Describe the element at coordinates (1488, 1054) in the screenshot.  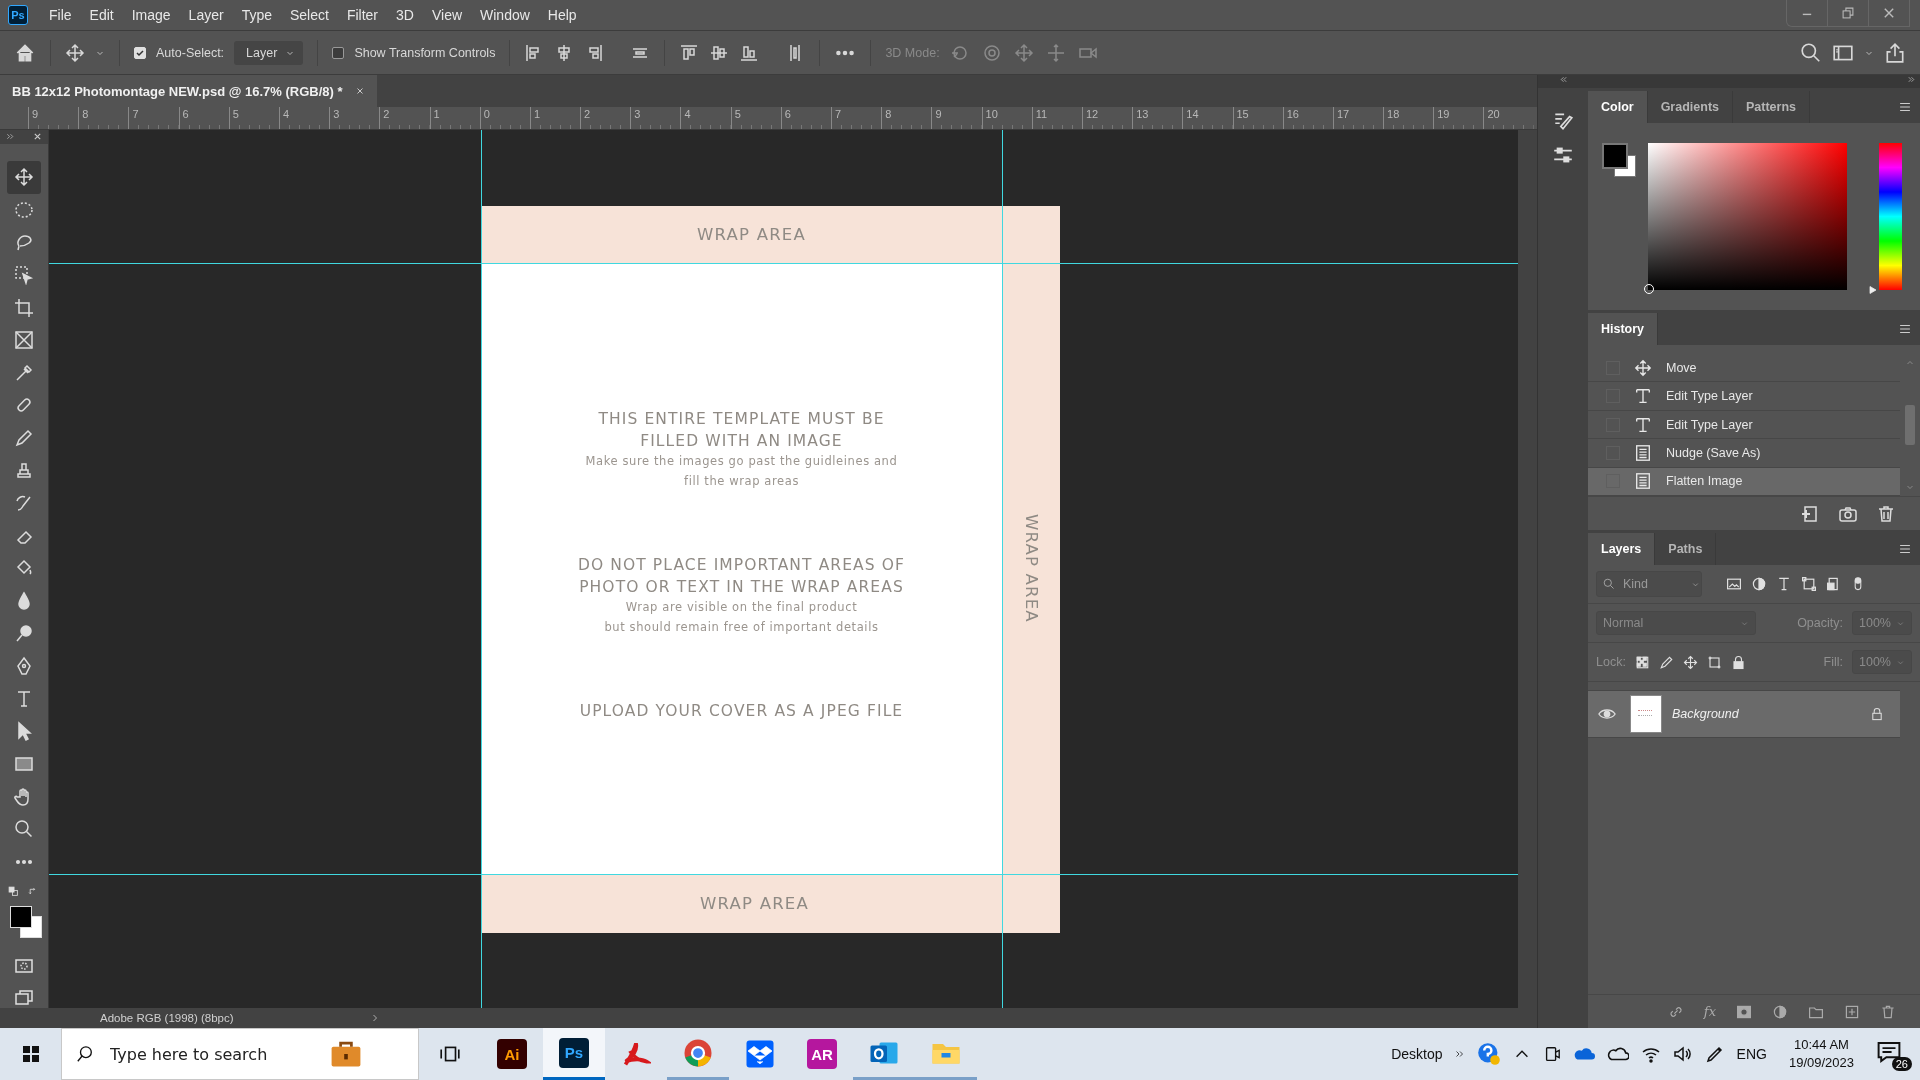
I see `help-icon` at that location.